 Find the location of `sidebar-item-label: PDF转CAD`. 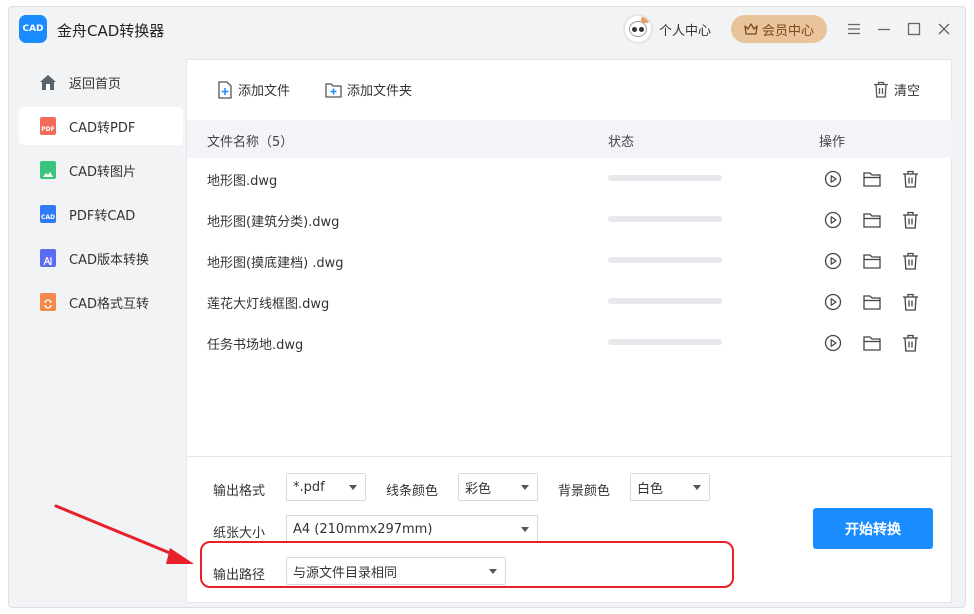

sidebar-item-label: PDF转CAD is located at coordinates (102, 216).